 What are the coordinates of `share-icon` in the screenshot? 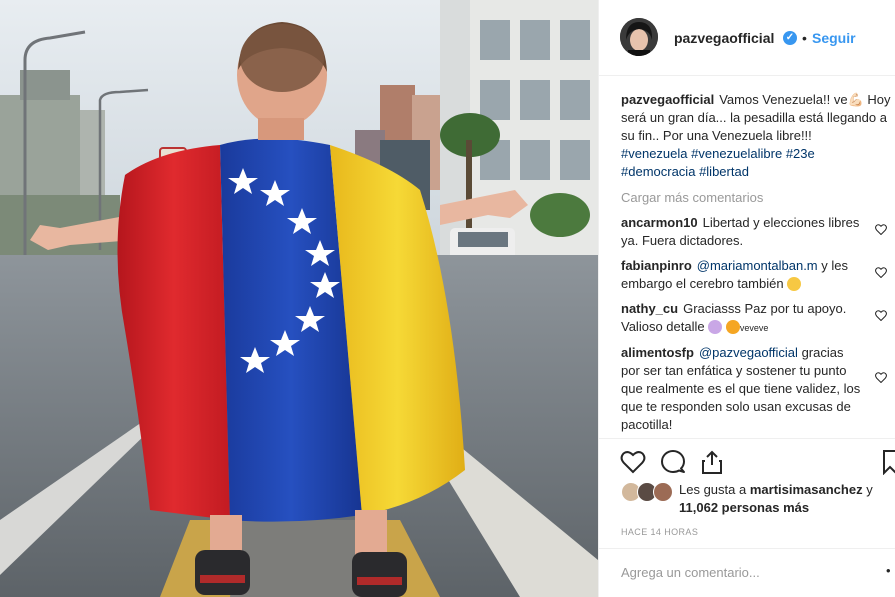 It's located at (712, 462).